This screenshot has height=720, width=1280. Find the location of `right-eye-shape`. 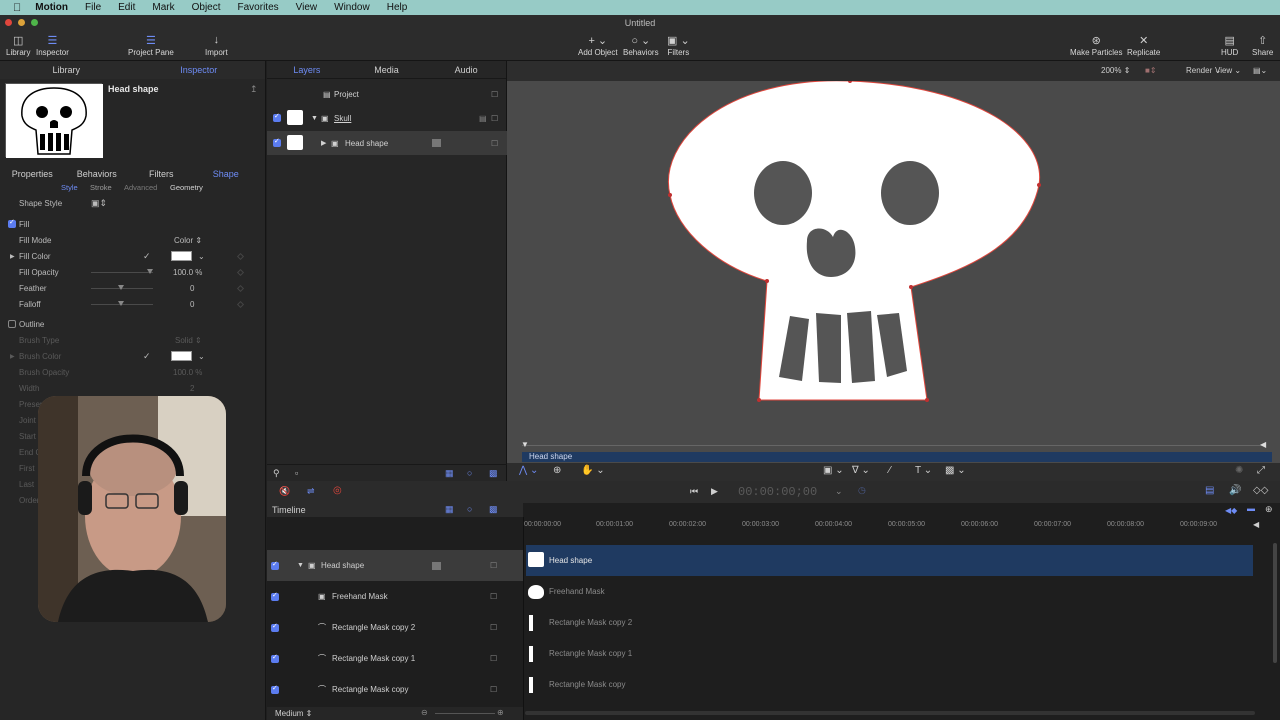

right-eye-shape is located at coordinates (910, 193).